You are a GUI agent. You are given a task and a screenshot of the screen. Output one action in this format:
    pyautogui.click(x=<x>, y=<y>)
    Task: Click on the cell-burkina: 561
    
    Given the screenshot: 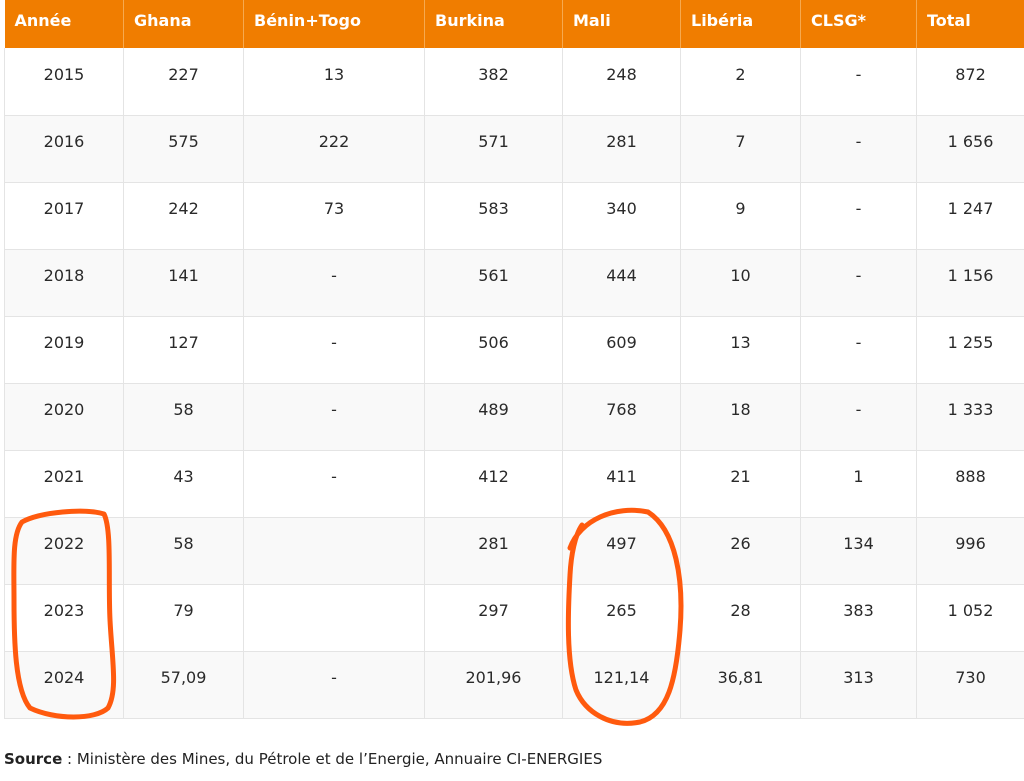 What is the action you would take?
    pyautogui.click(x=493, y=283)
    